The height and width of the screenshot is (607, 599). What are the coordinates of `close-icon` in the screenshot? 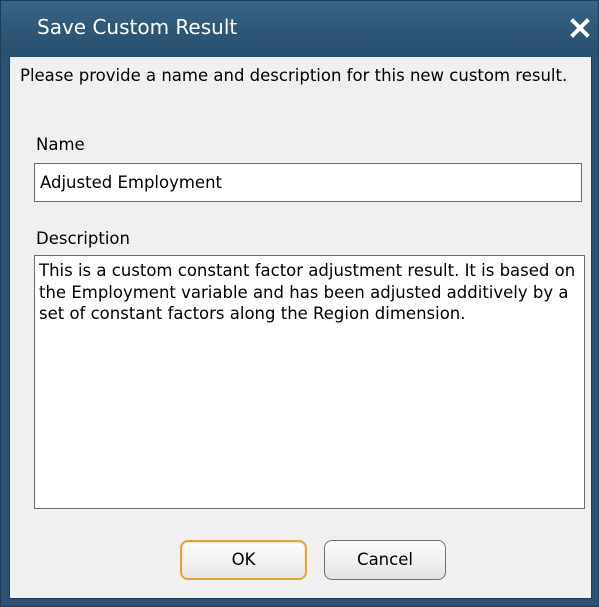 It's located at (580, 28).